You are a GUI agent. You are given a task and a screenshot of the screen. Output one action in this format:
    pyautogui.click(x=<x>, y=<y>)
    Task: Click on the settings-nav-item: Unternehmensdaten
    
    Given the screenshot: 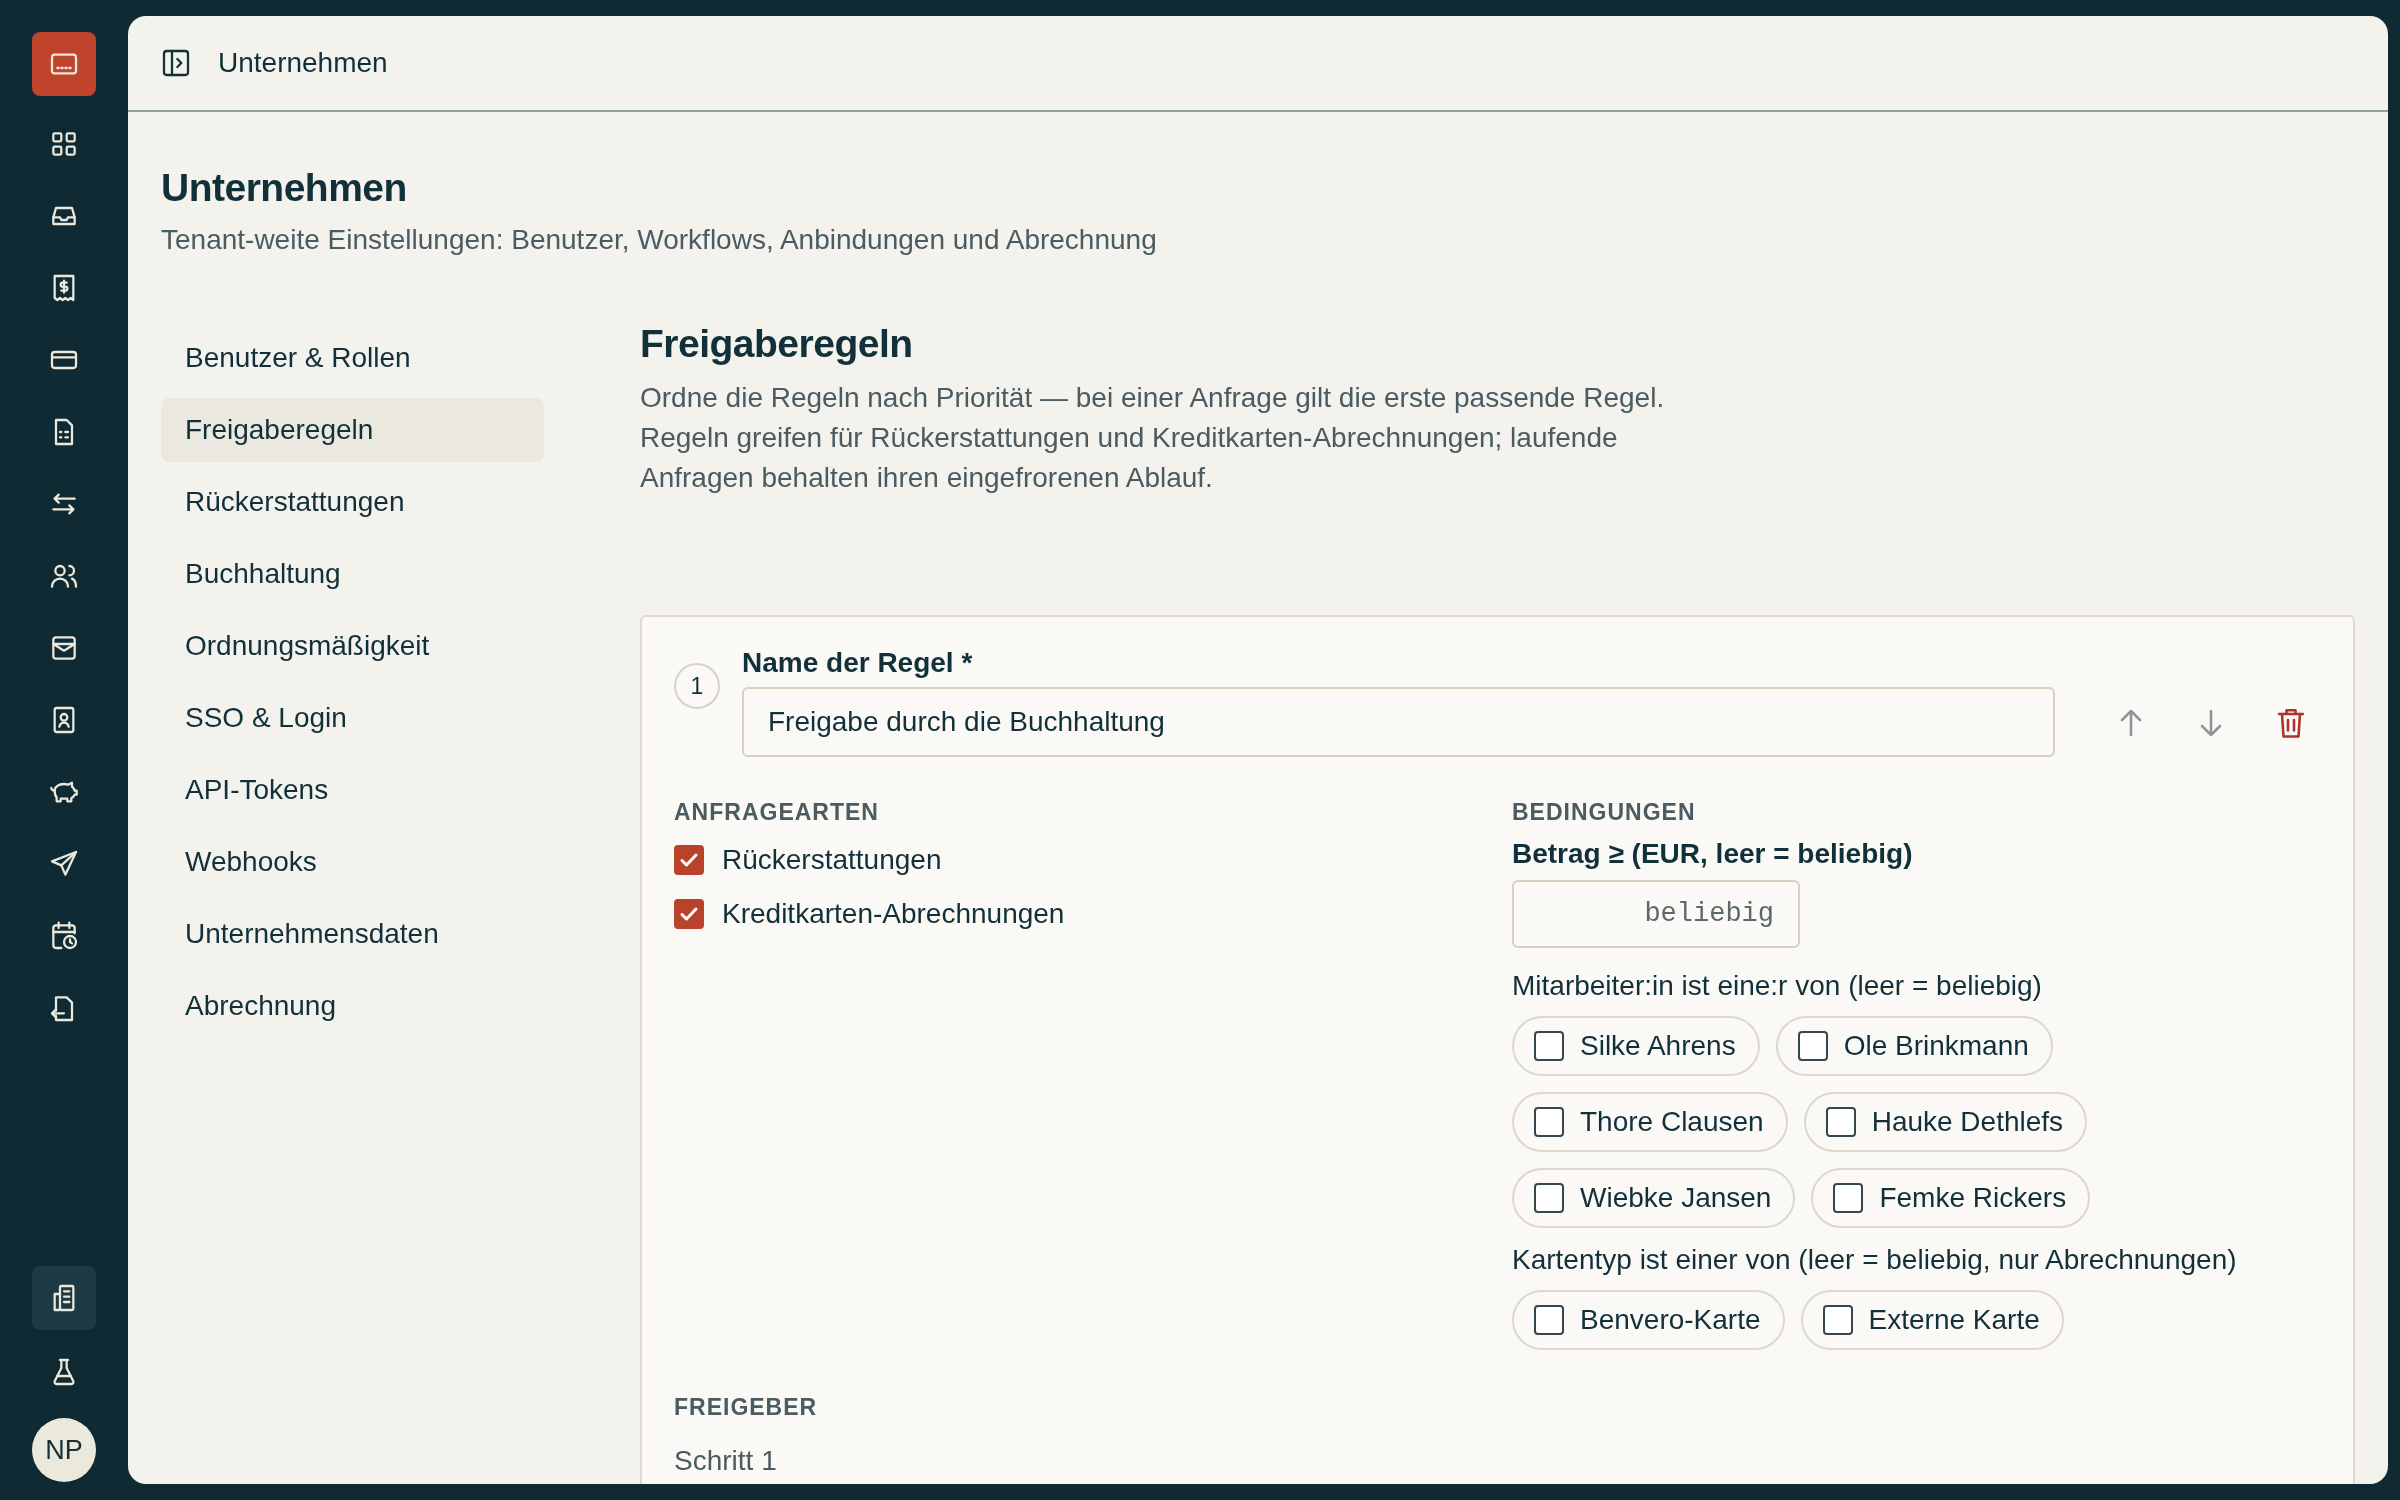 What is the action you would take?
    pyautogui.click(x=352, y=934)
    